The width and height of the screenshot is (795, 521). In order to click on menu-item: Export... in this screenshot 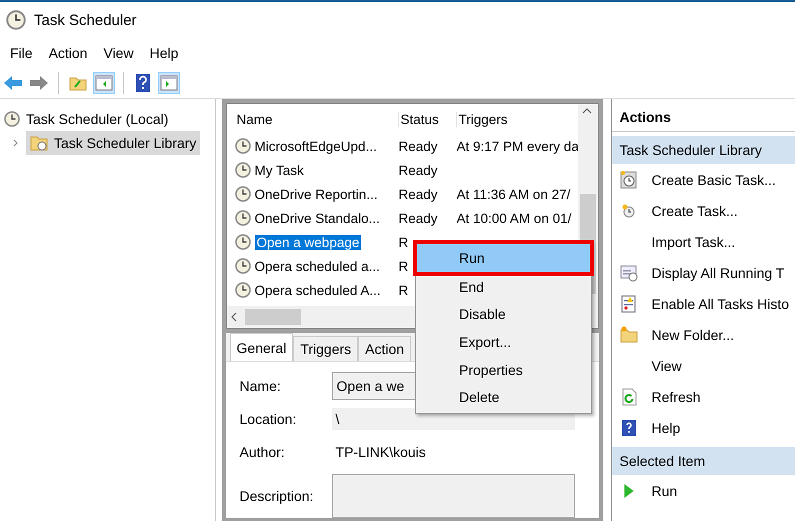, I will do `click(503, 342)`.